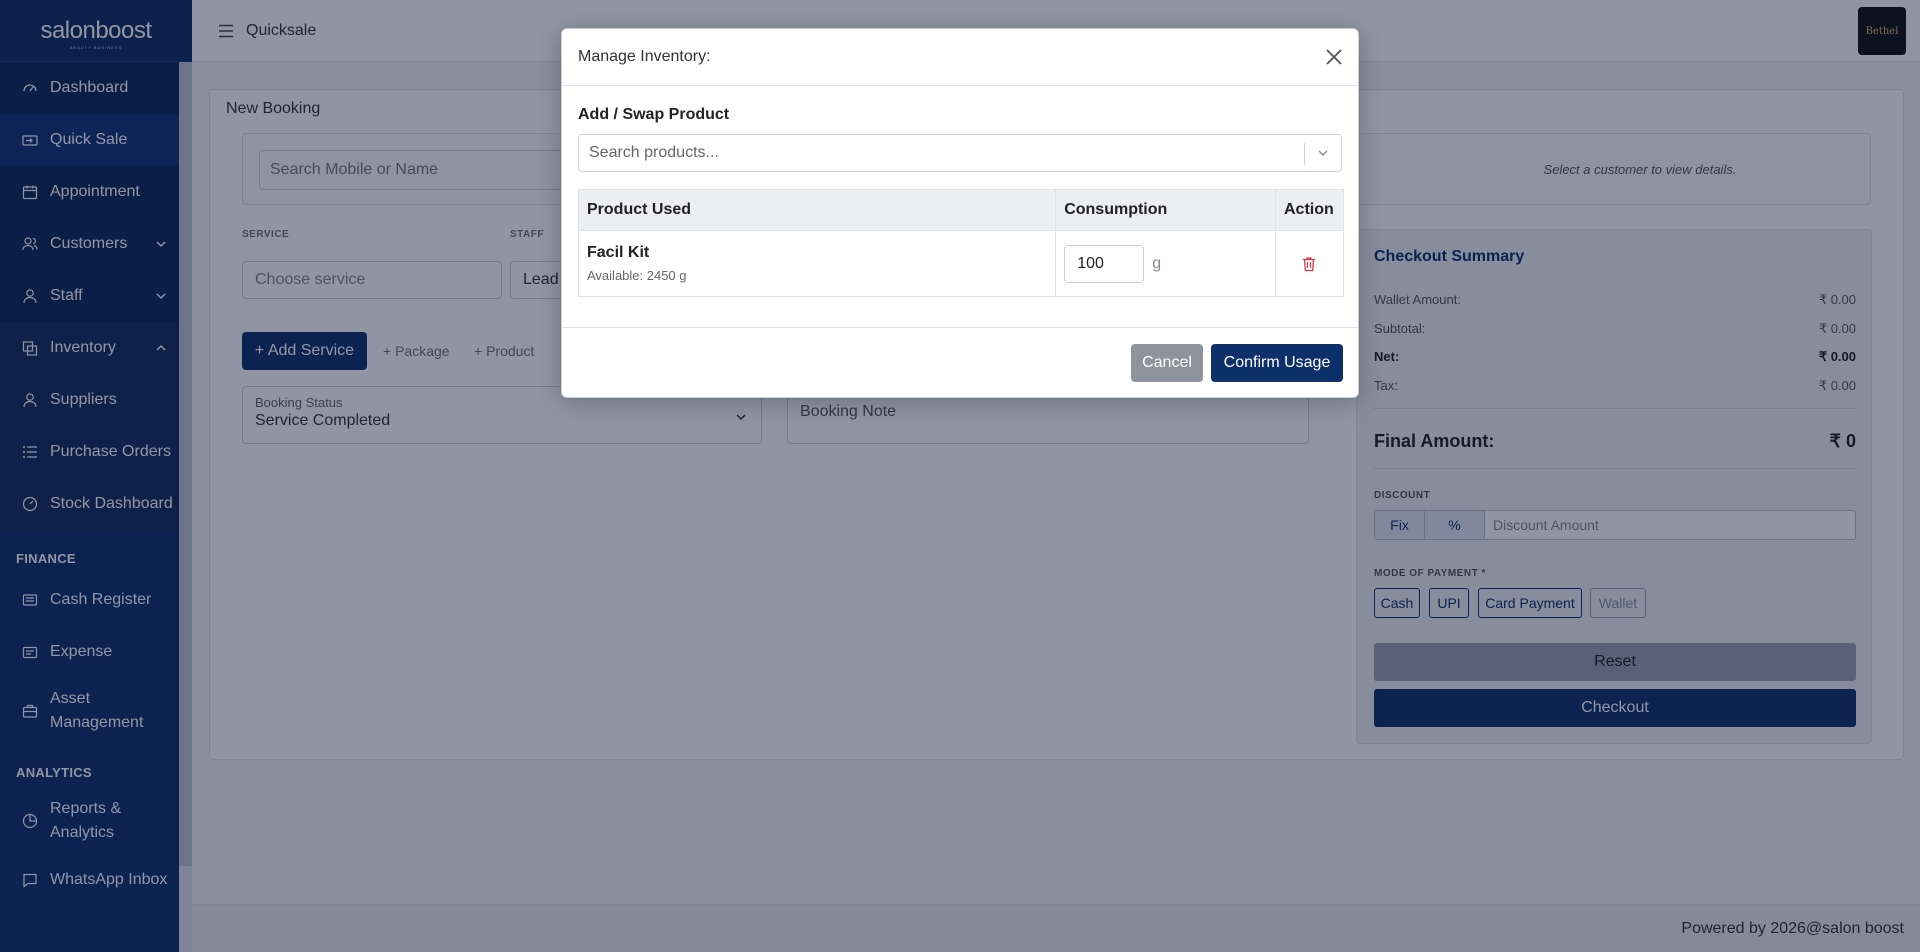 This screenshot has height=952, width=1920. I want to click on close-icon, so click(1334, 57).